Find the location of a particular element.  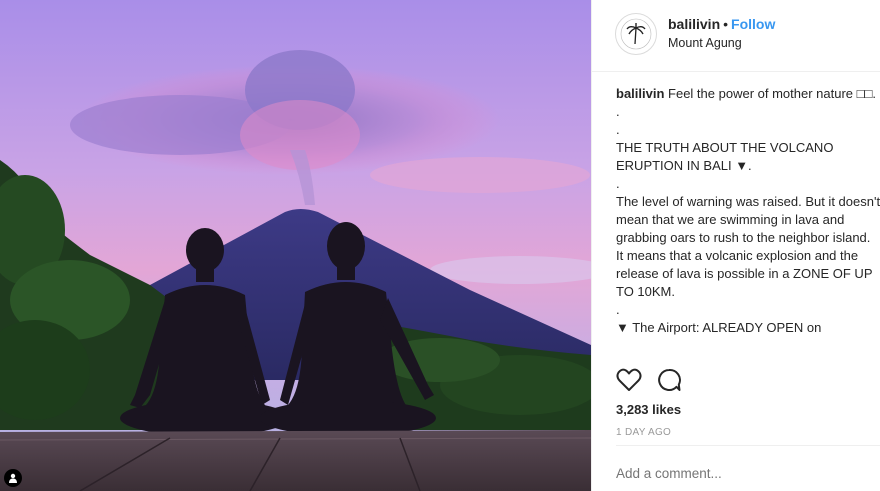

comment-input is located at coordinates (741, 473).